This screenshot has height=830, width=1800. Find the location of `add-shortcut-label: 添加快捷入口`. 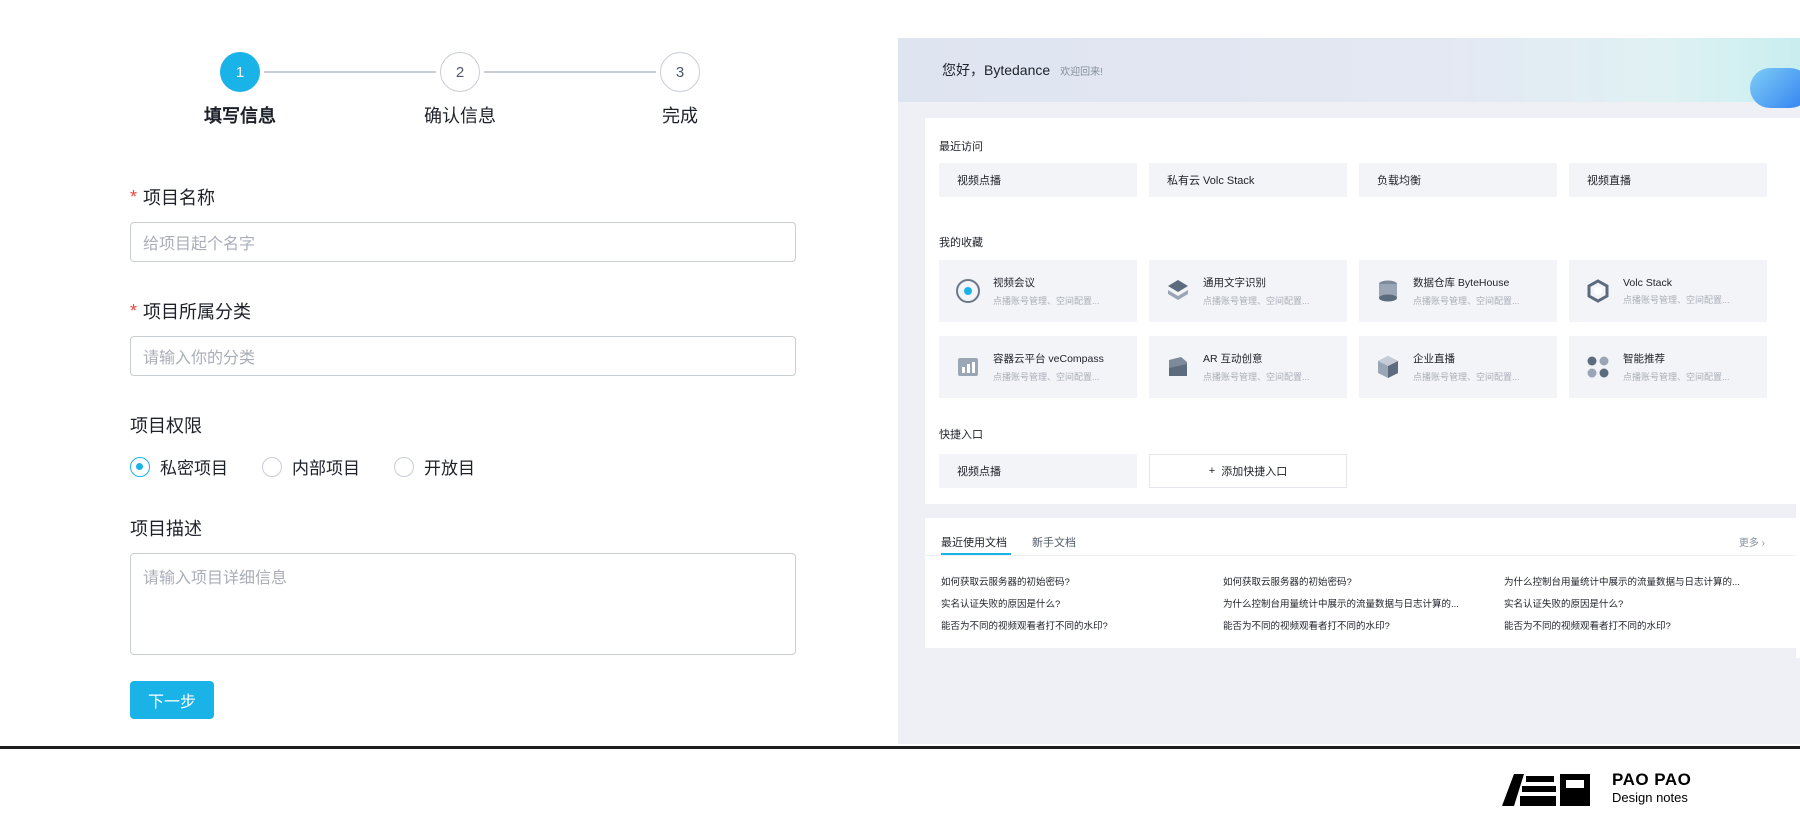

add-shortcut-label: 添加快捷入口 is located at coordinates (1254, 472).